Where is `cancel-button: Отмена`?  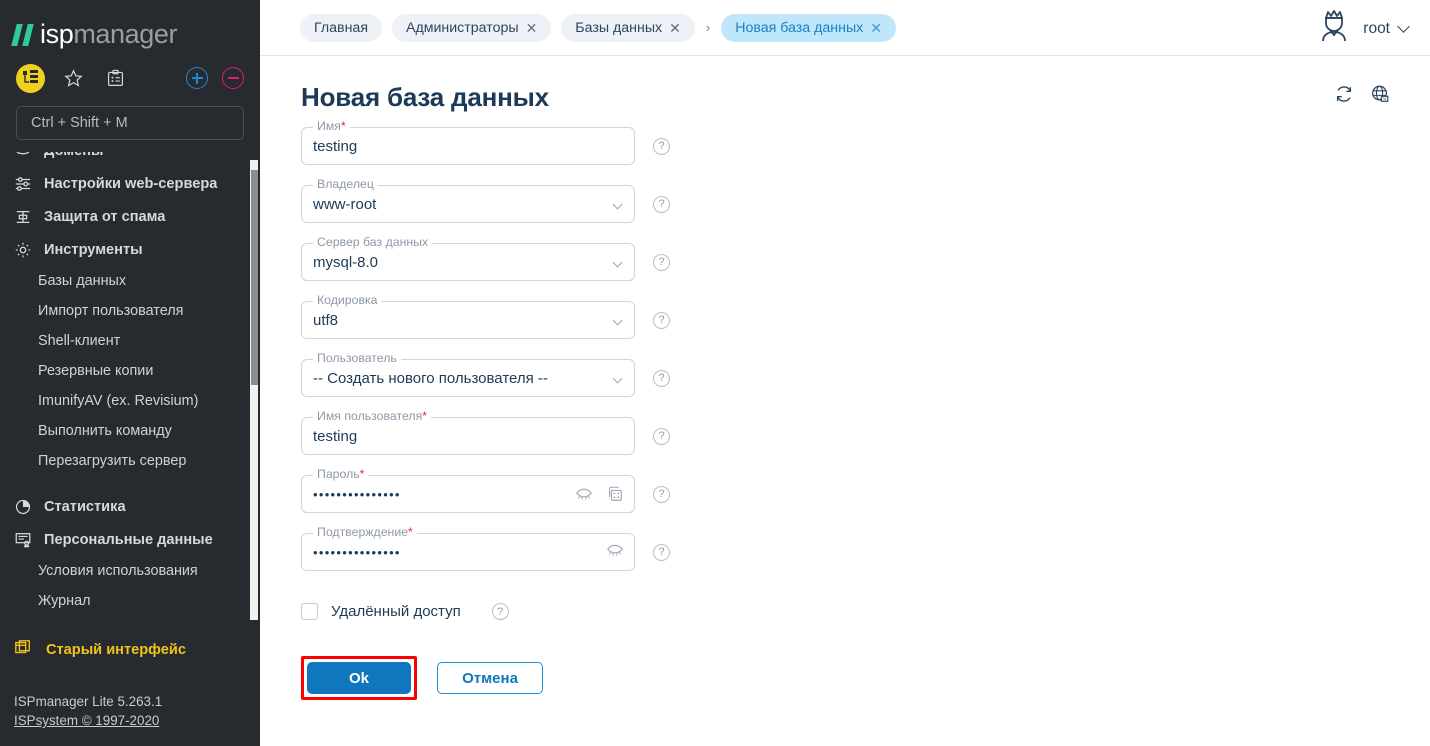 cancel-button: Отмена is located at coordinates (490, 678).